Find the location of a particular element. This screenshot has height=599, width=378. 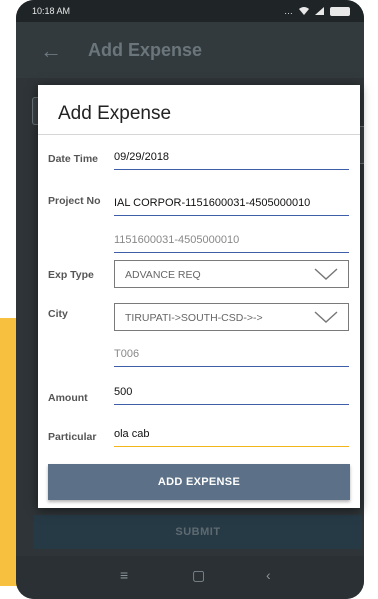

city-value: TIRUPATI->SOUTH-CSD->-> is located at coordinates (194, 318).